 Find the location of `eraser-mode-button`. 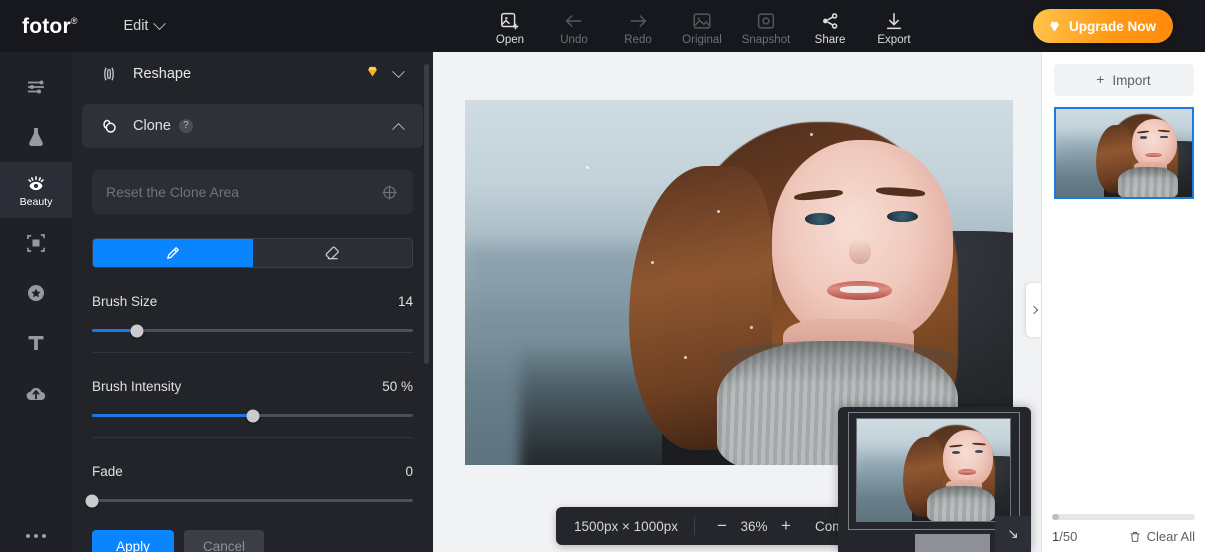

eraser-mode-button is located at coordinates (332, 253).